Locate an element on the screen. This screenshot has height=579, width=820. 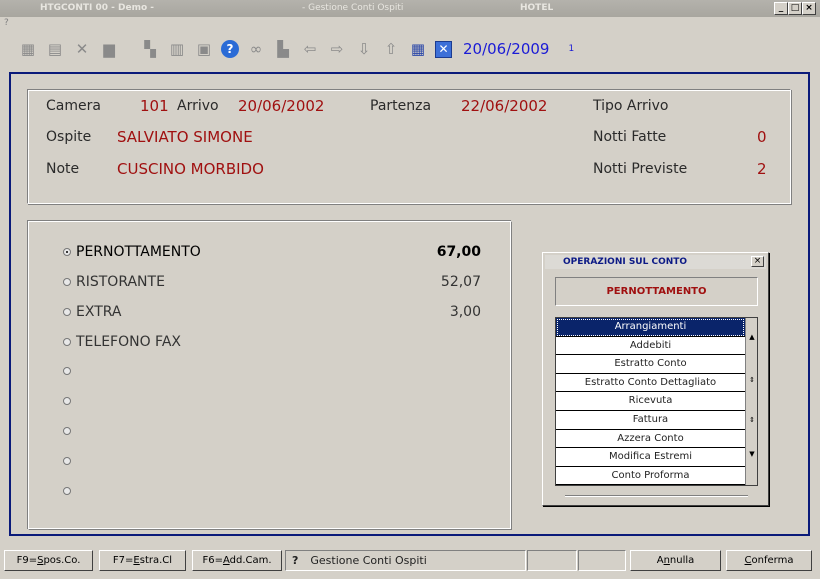
note-value: CUSCINO MORBIDO is located at coordinates (190, 169).